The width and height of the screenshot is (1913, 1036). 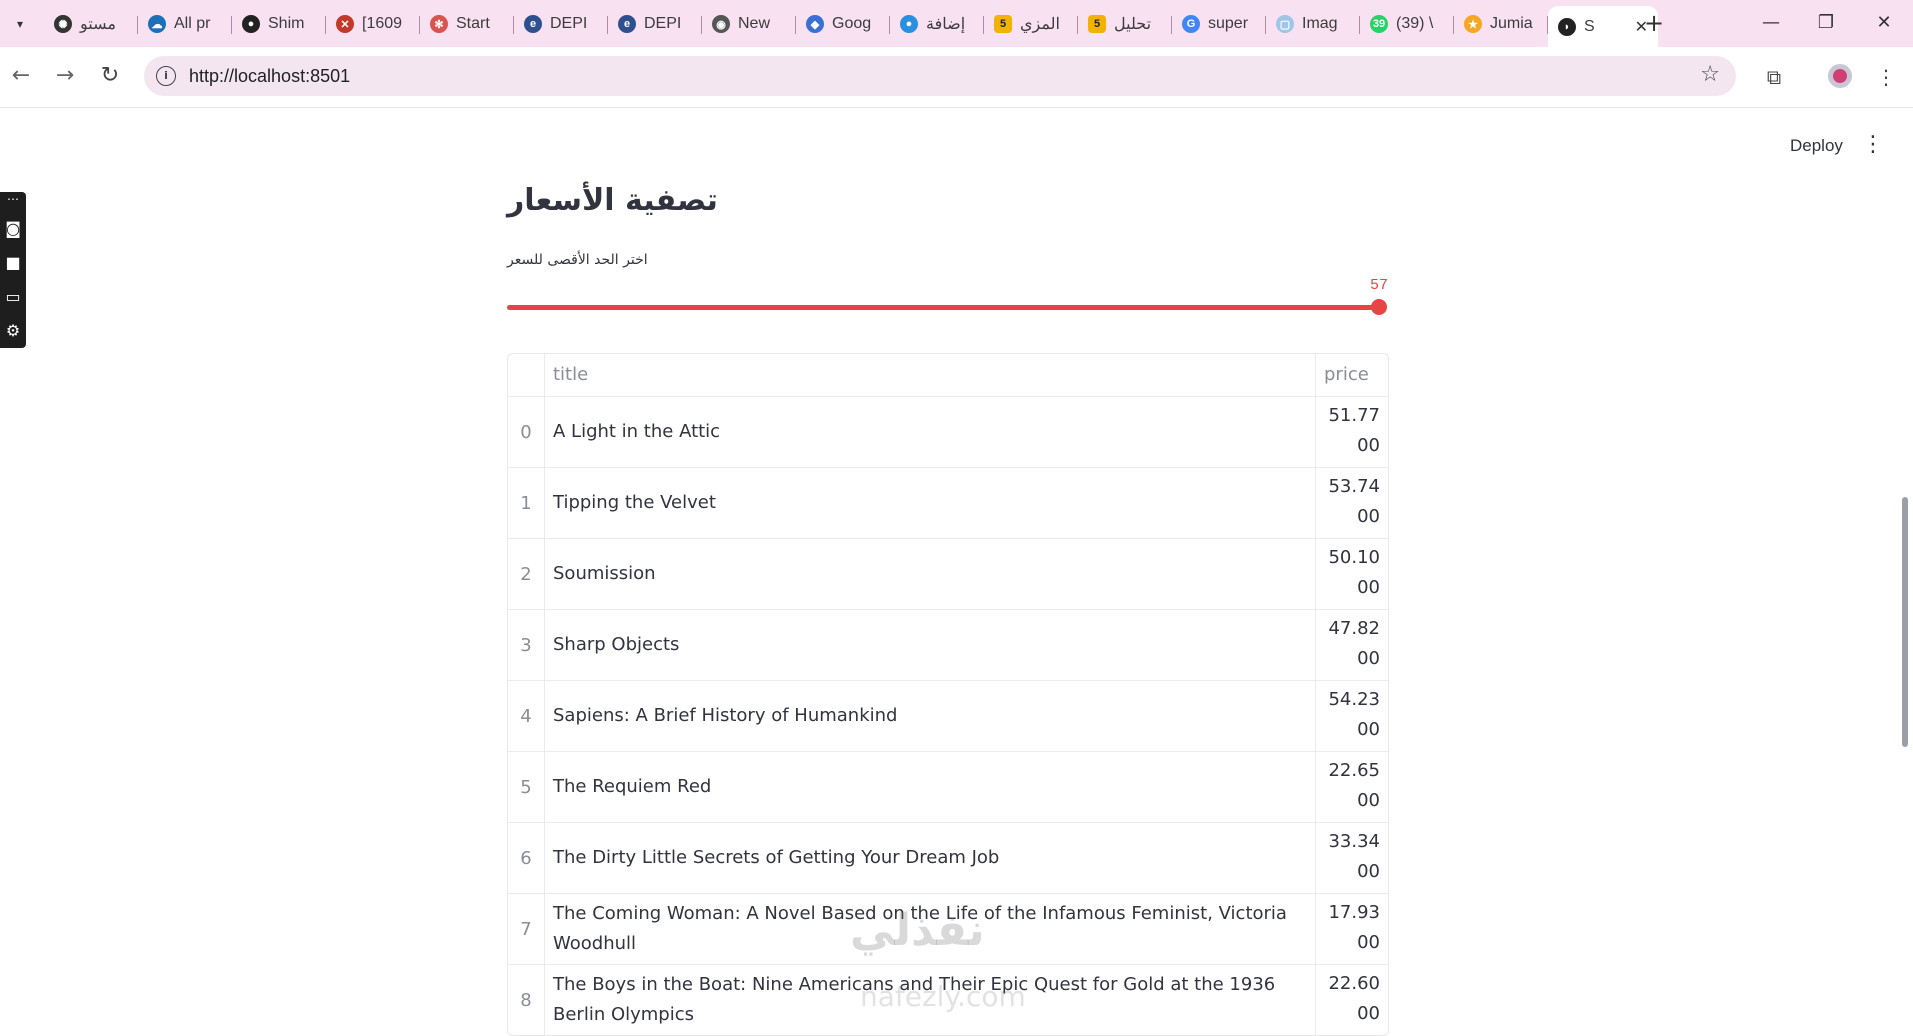 What do you see at coordinates (439, 24) in the screenshot?
I see `figma-icon: ✻` at bounding box center [439, 24].